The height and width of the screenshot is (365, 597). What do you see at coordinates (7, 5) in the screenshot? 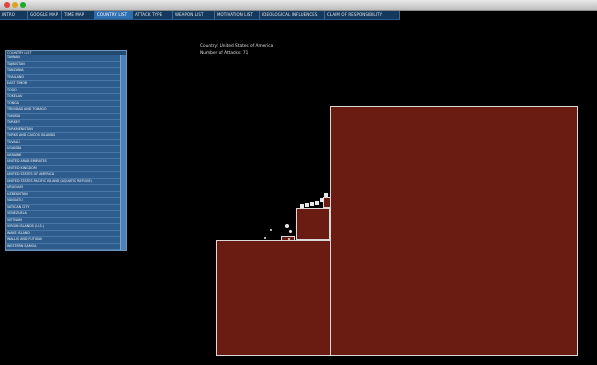
I see `close-window-icon` at bounding box center [7, 5].